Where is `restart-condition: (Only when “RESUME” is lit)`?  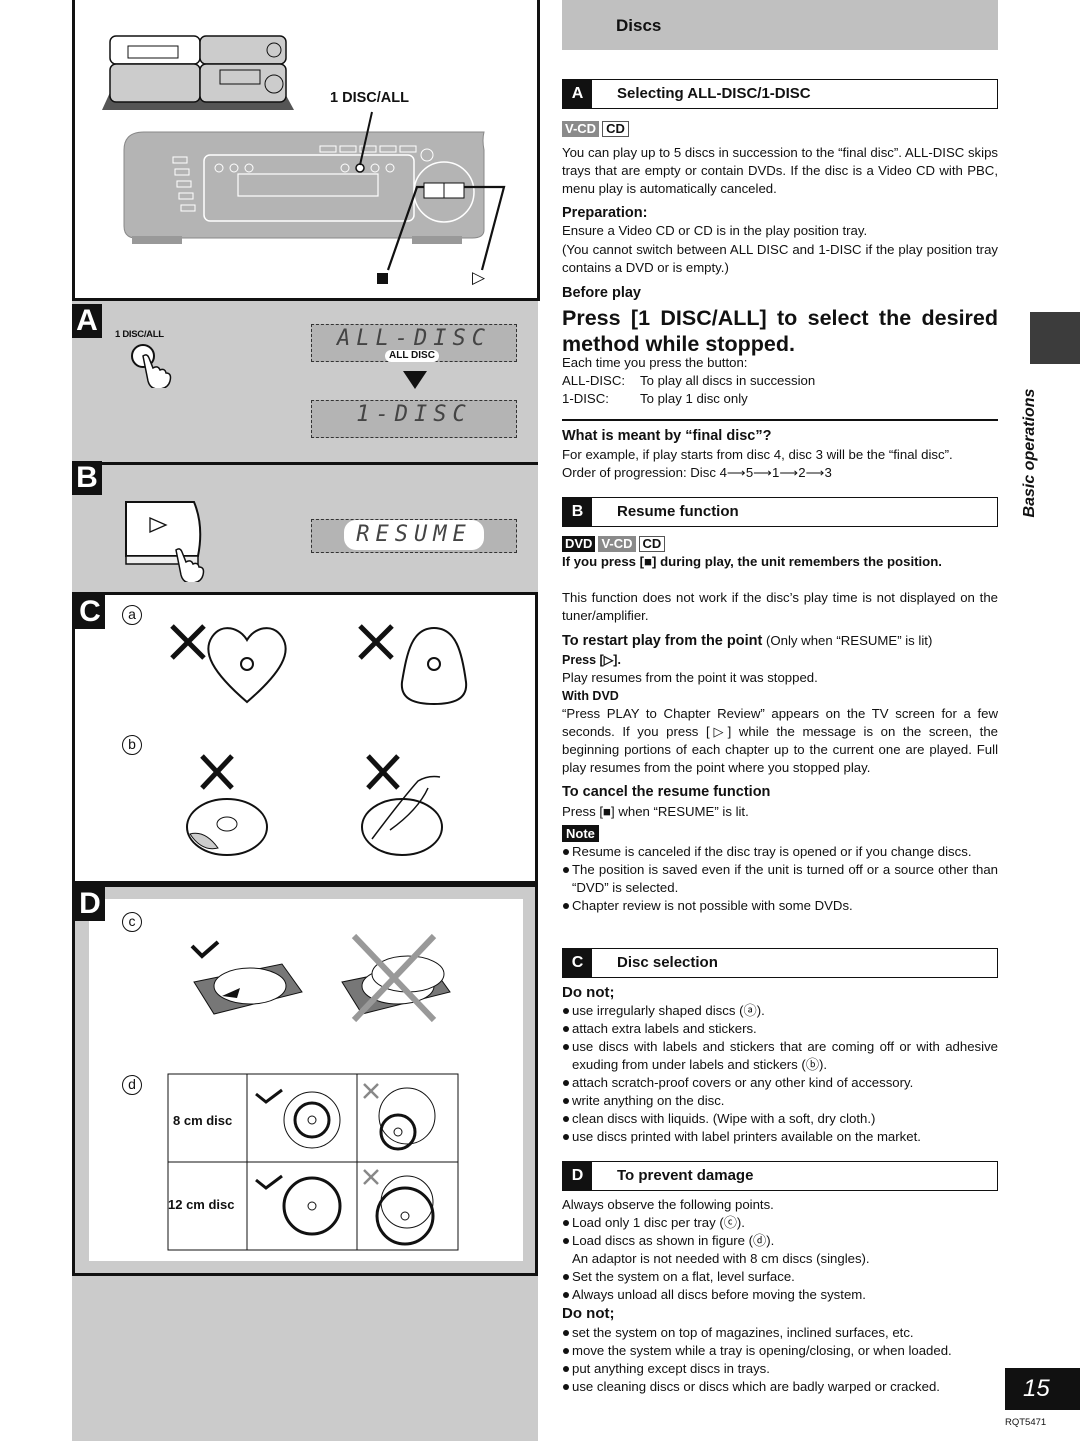
restart-condition: (Only when “RESUME” is lit) is located at coordinates (849, 640).